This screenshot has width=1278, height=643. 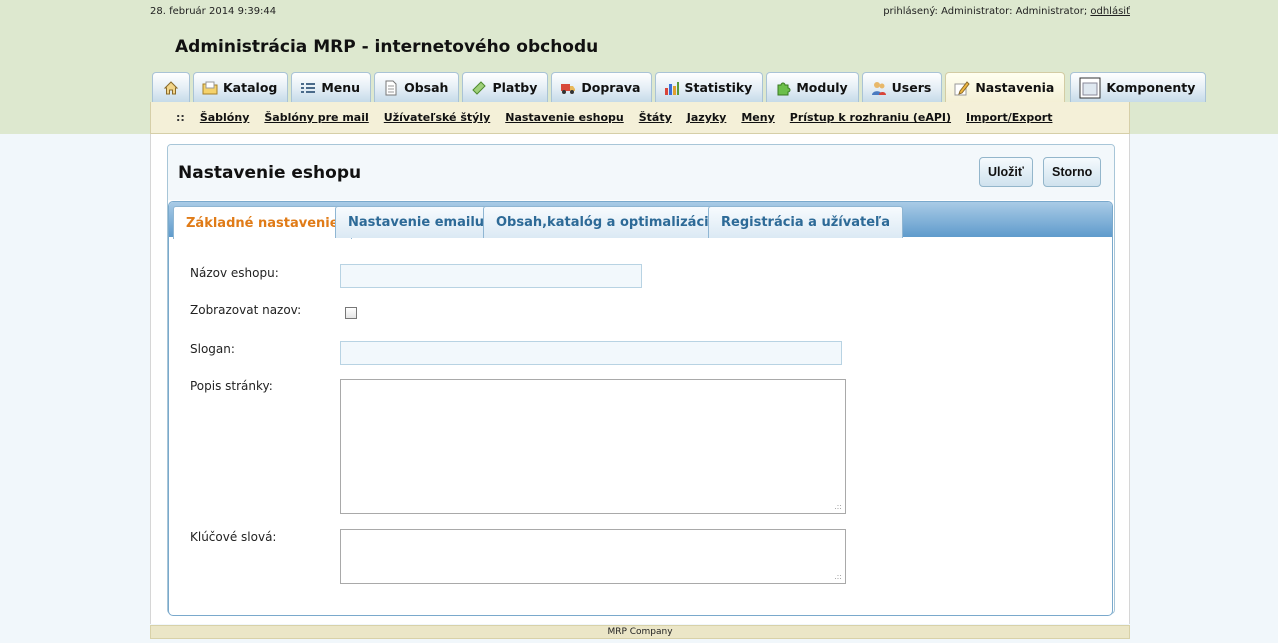 I want to click on home-icon, so click(x=171, y=88).